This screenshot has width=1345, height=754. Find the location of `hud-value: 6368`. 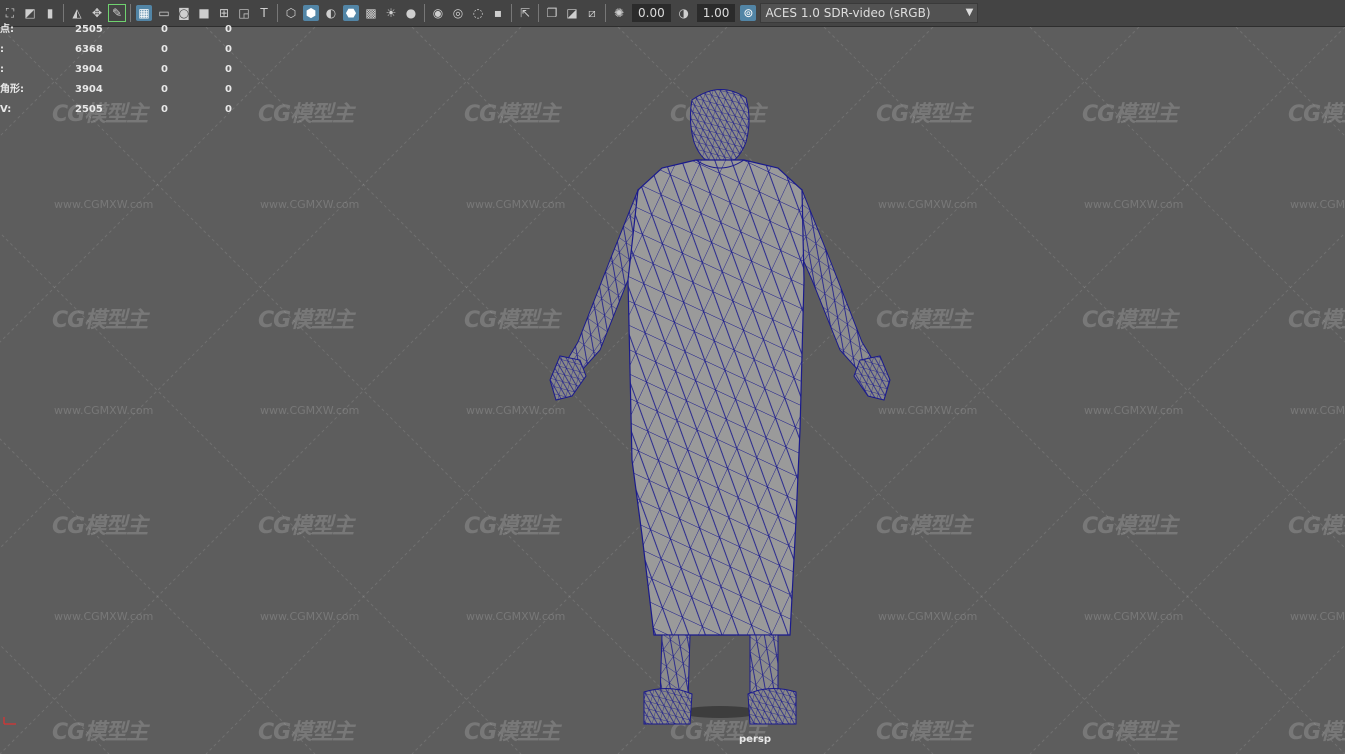

hud-value: 6368 is located at coordinates (89, 49).